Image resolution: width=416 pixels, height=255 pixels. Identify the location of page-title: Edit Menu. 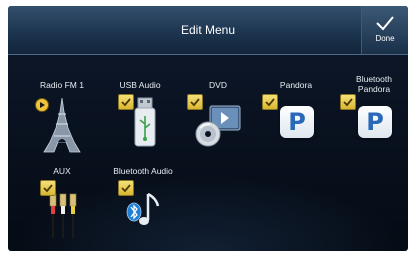
(208, 30).